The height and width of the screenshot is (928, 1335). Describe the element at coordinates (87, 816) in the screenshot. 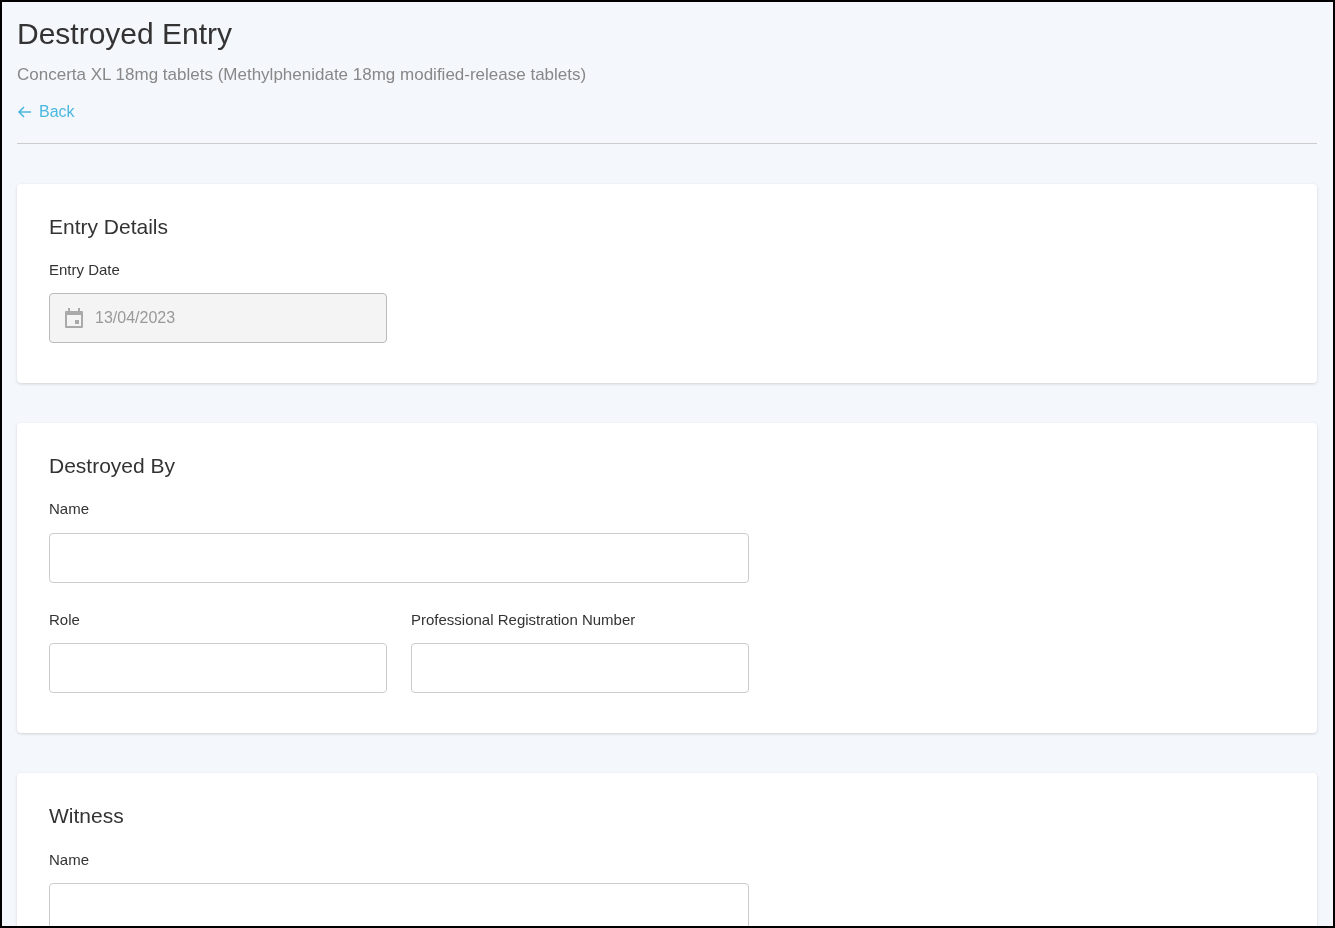

I see `section-title: Witness` at that location.